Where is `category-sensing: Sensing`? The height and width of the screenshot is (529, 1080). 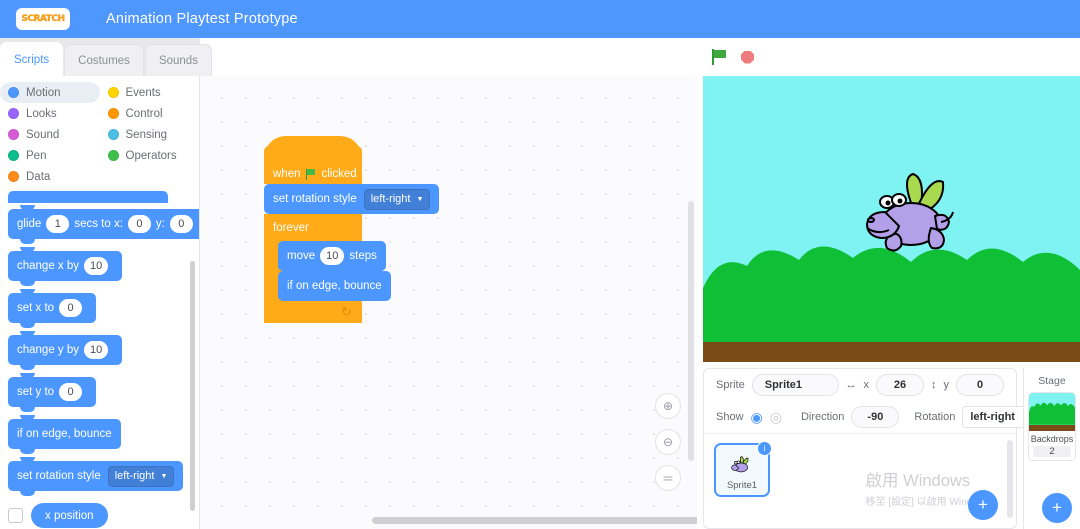 category-sensing: Sensing is located at coordinates (150, 134).